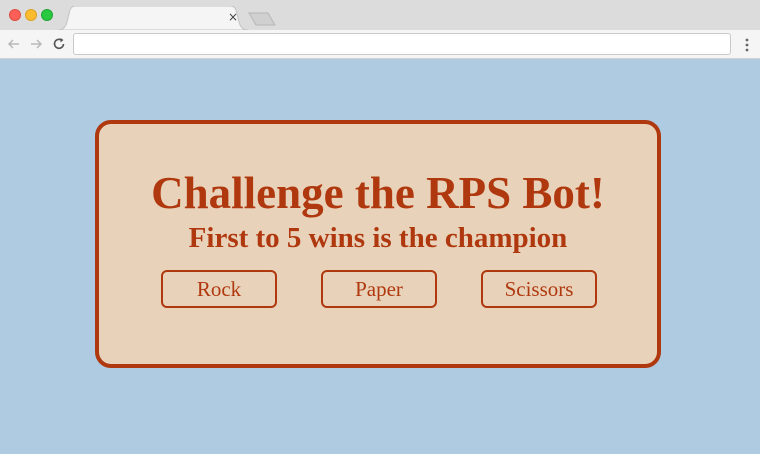 Image resolution: width=760 pixels, height=454 pixels. I want to click on browser-tab: ×, so click(153, 18).